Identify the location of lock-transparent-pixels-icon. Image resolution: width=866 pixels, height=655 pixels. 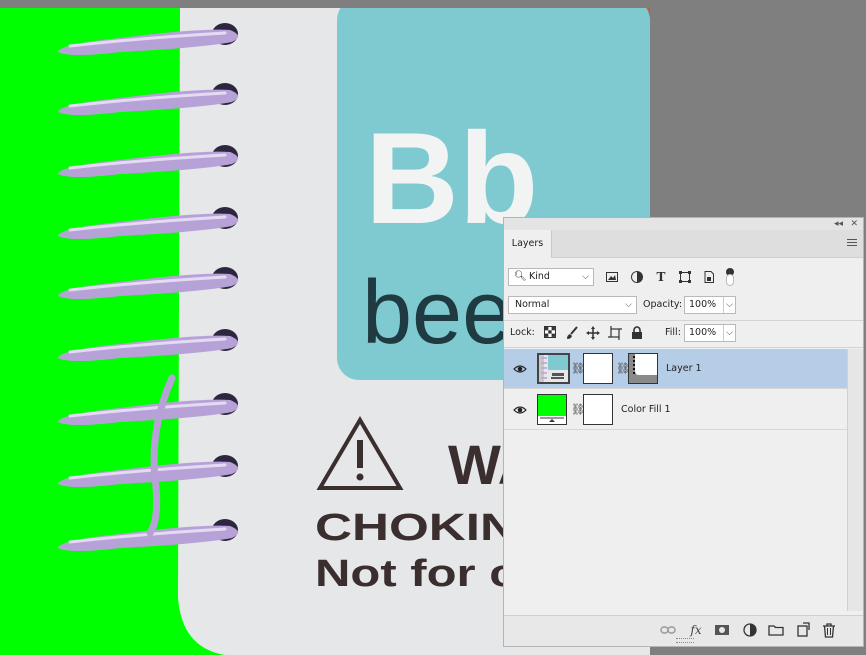
(550, 333).